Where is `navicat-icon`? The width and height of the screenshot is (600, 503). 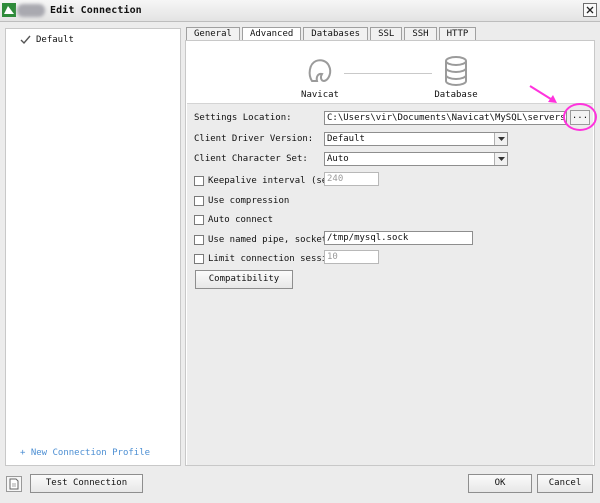 navicat-icon is located at coordinates (320, 71).